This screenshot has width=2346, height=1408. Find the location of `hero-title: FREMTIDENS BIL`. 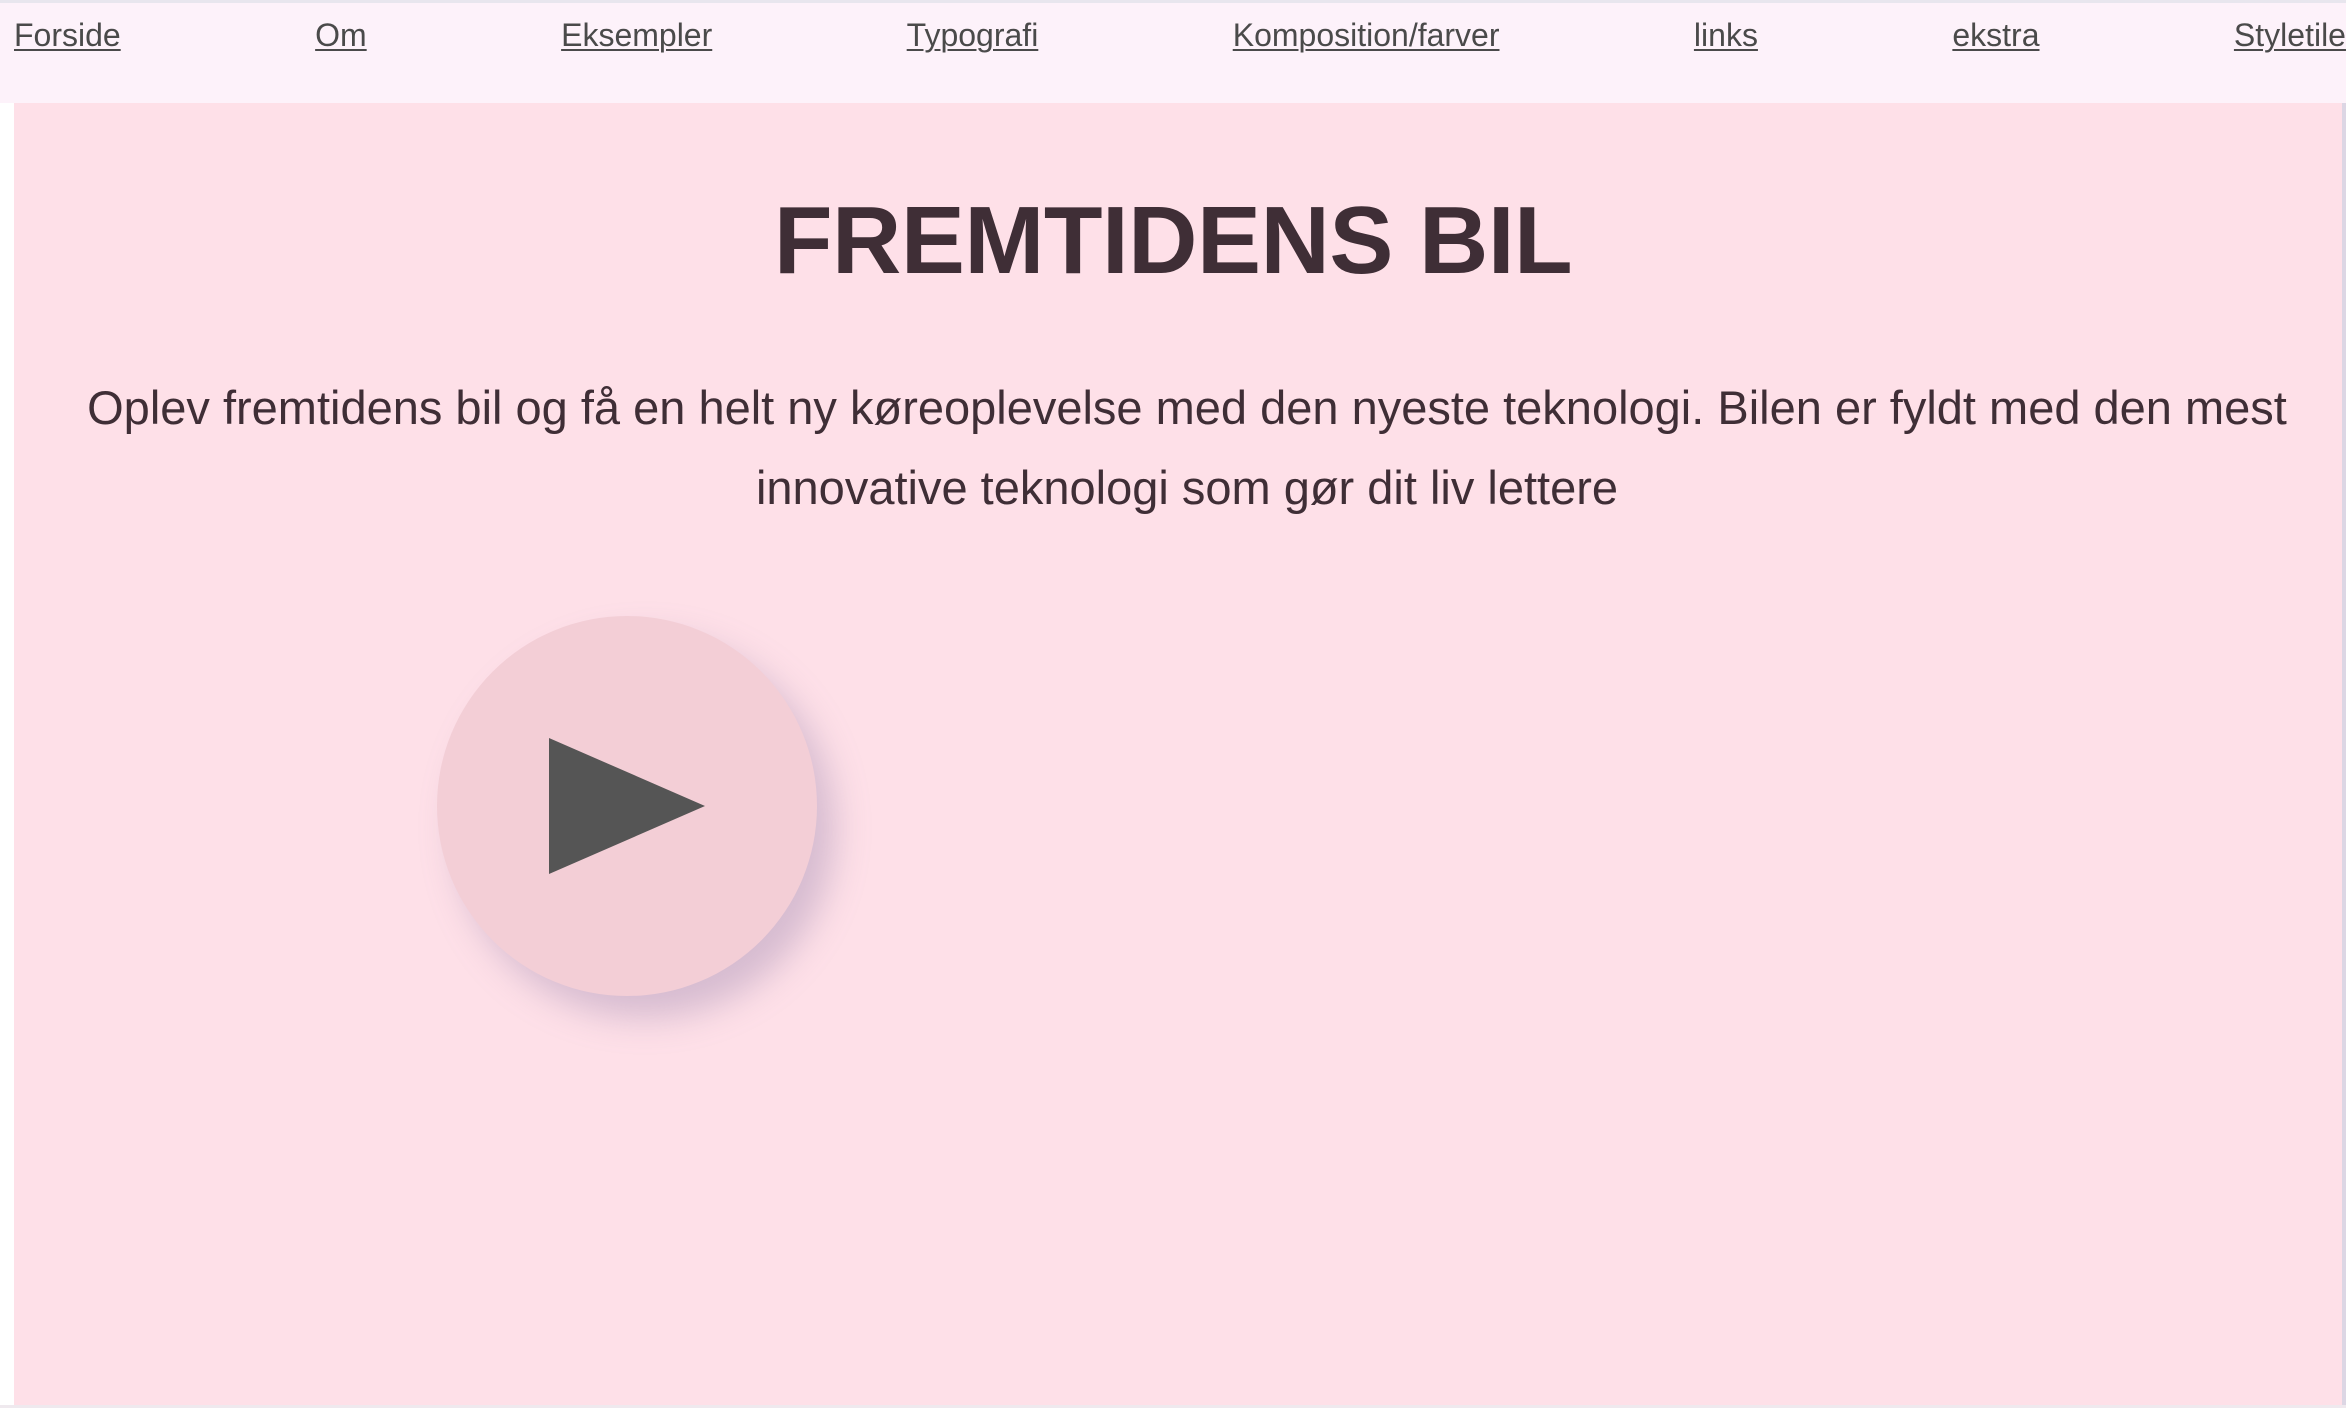

hero-title: FREMTIDENS BIL is located at coordinates (1173, 240).